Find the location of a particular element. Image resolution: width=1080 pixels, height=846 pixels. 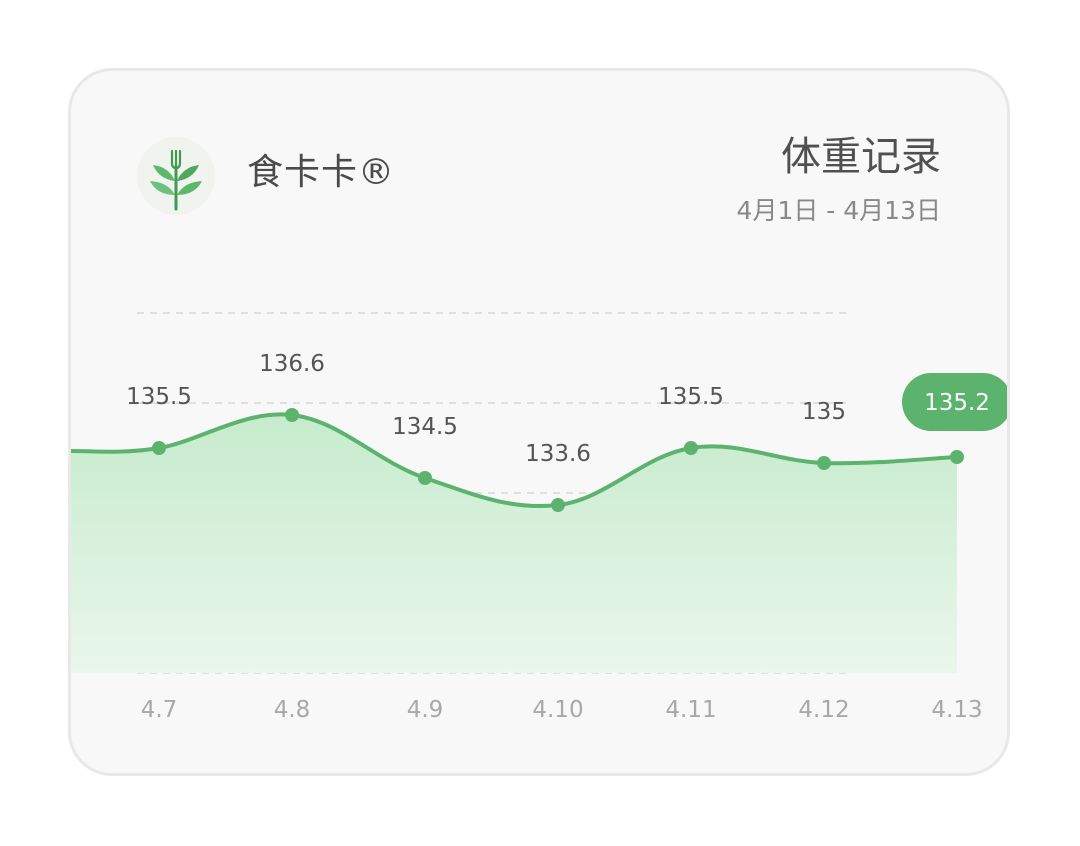

data-label: 134.5 is located at coordinates (425, 427).